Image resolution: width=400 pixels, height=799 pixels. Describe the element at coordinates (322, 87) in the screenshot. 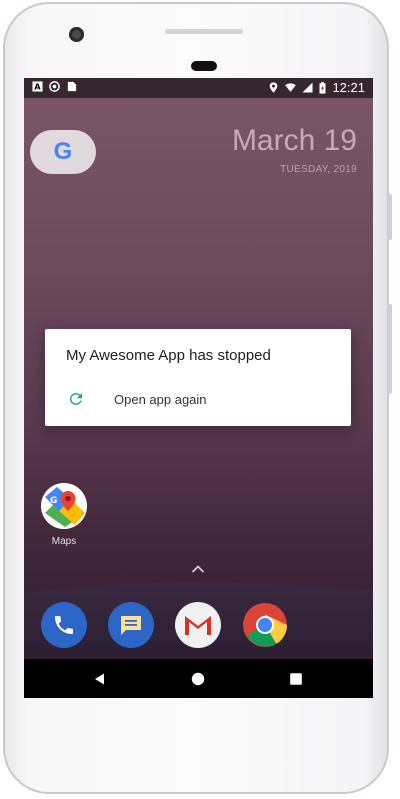

I see `battery-icon` at that location.